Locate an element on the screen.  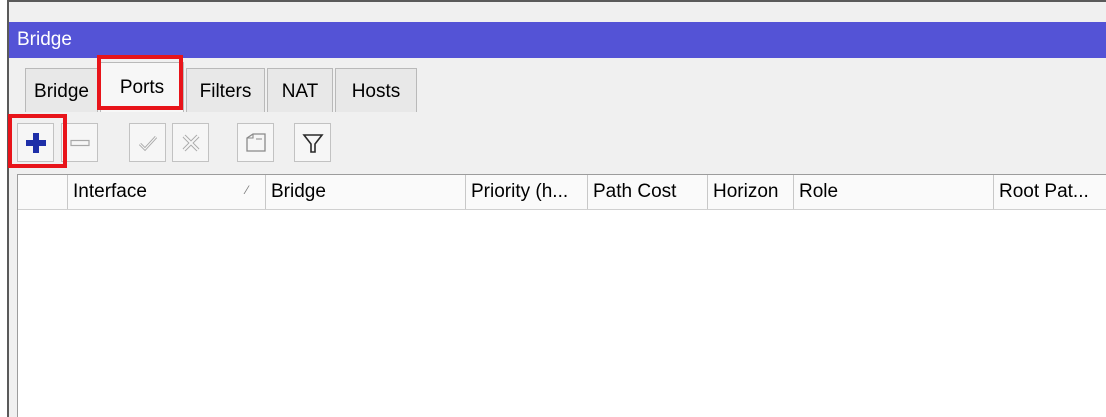
column-header-bridge: Bridge is located at coordinates (366, 192).